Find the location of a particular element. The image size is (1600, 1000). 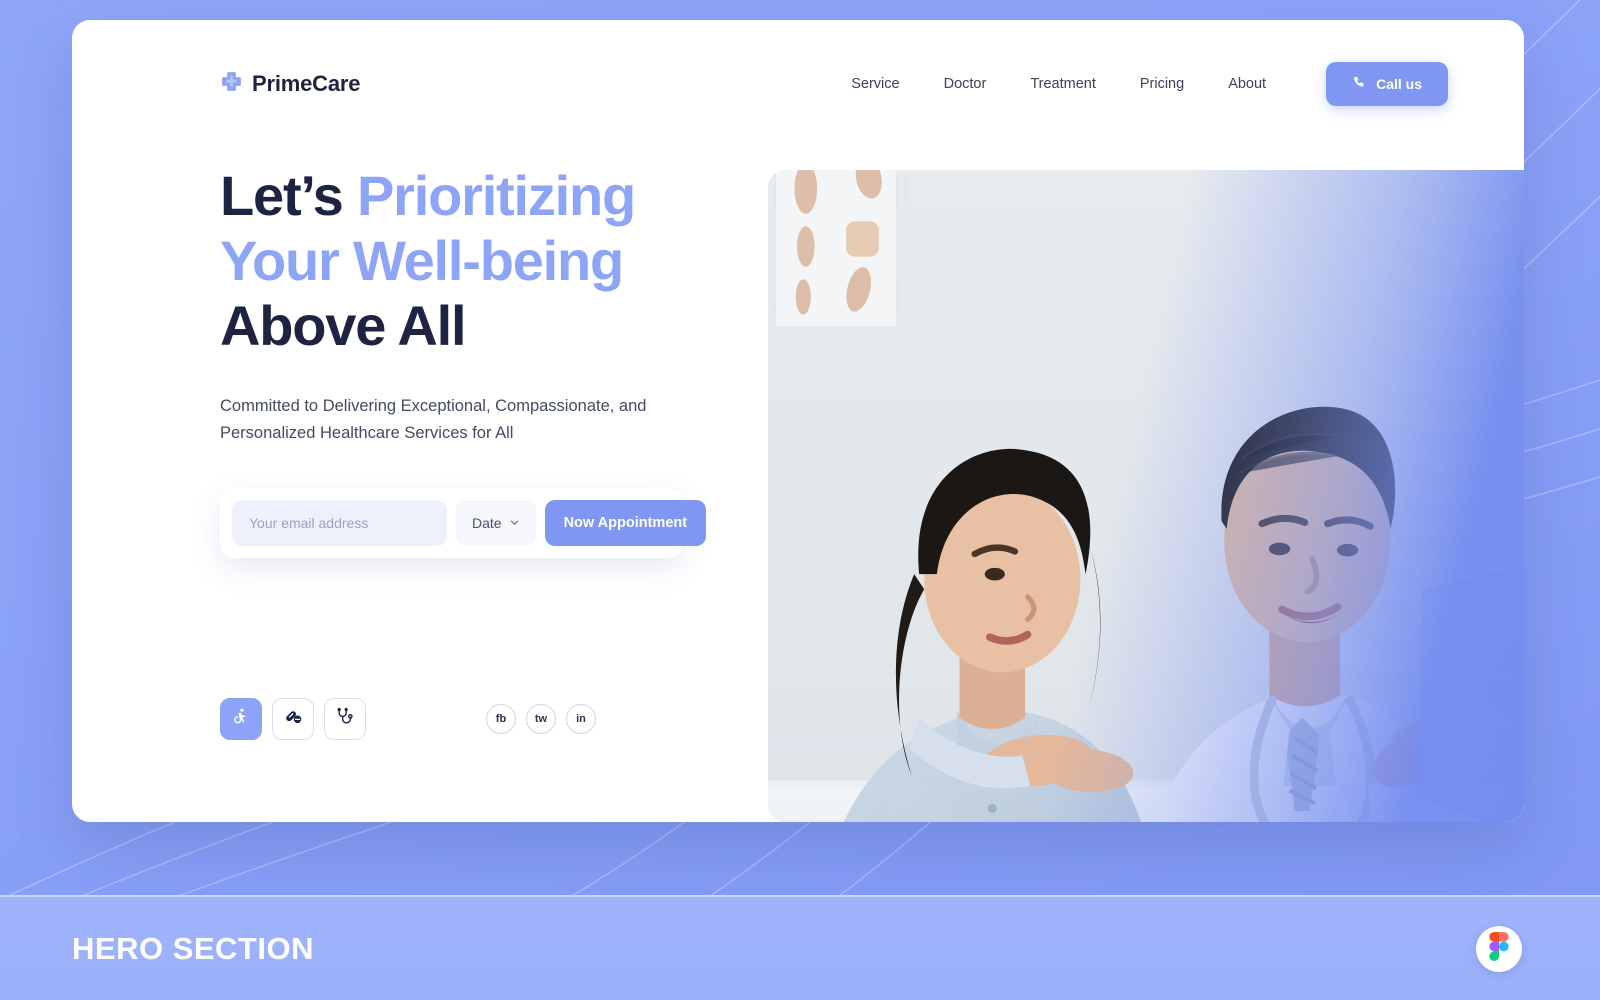

now-appointment-button: Now Appointment is located at coordinates (625, 523).